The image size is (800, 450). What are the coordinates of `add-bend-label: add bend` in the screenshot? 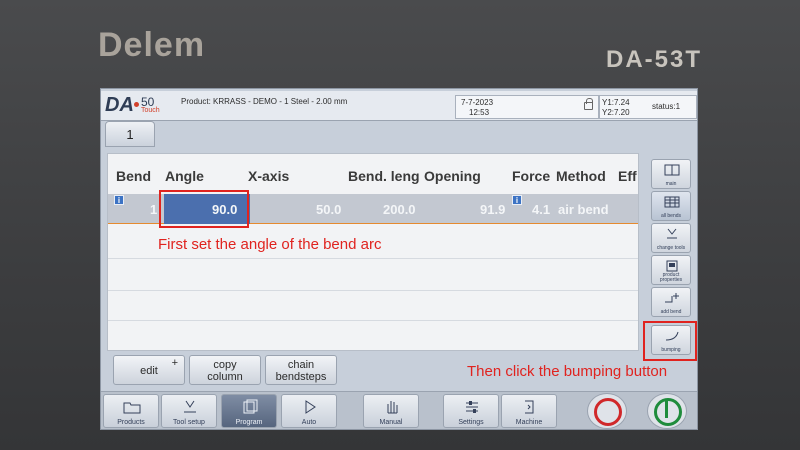 It's located at (671, 312).